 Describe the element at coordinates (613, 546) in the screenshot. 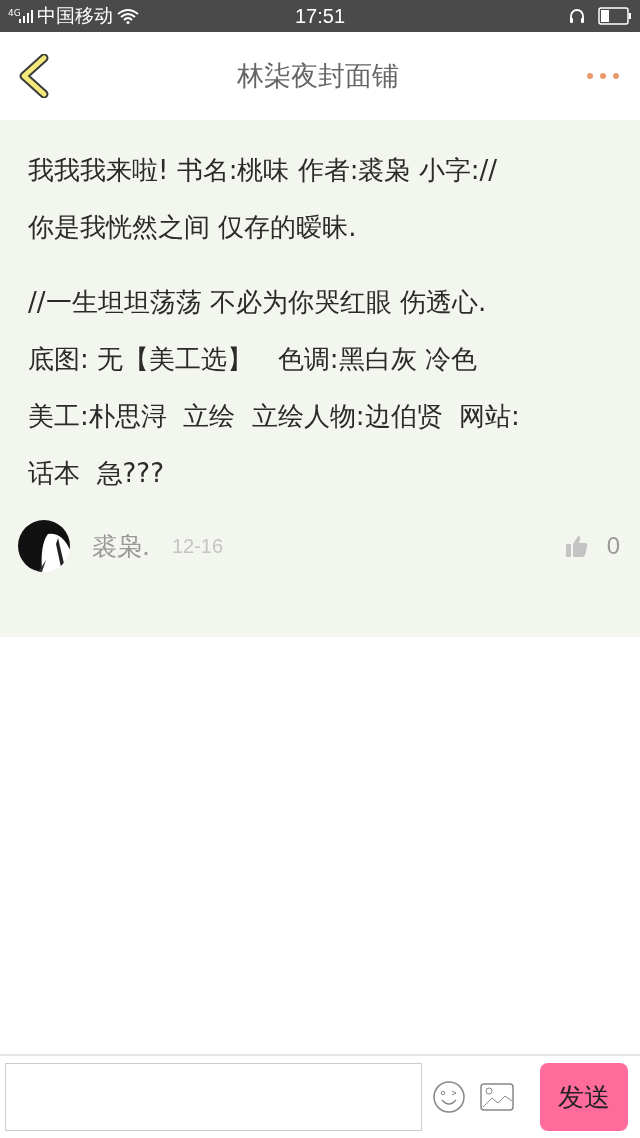

I see `like-count: 0` at that location.